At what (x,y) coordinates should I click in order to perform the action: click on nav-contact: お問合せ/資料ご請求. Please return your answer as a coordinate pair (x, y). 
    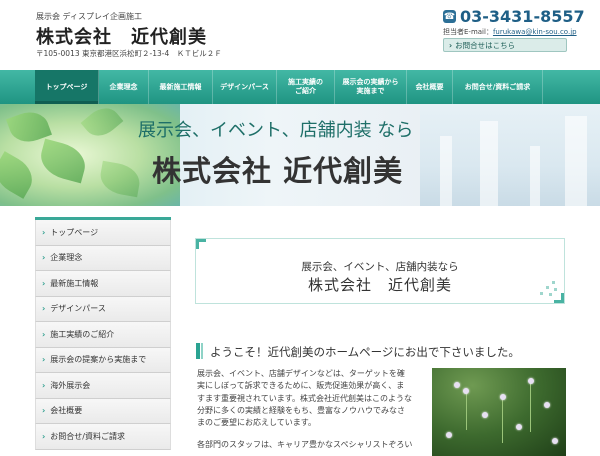
    Looking at the image, I should click on (498, 87).